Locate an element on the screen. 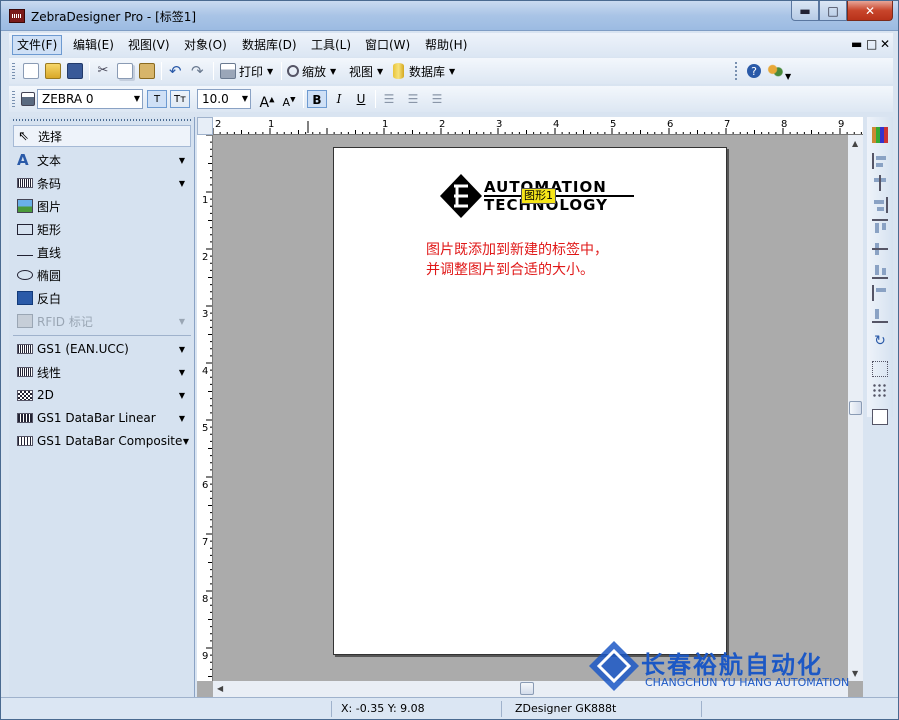 The image size is (899, 720). undo-button: ↶ is located at coordinates (175, 71).